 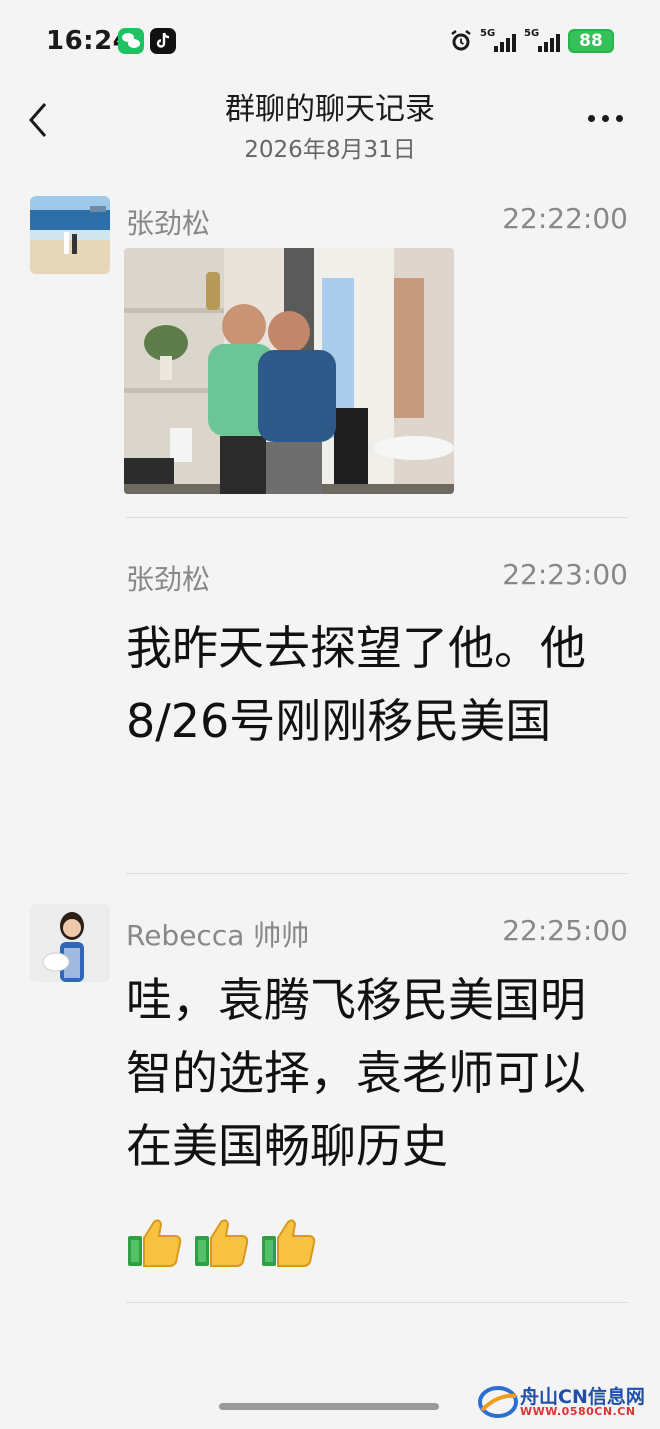 I want to click on message-text: 哇，袁腾飞移民美国明智的选择，袁老师可以在美国畅聊历史, so click(x=356, y=1073).